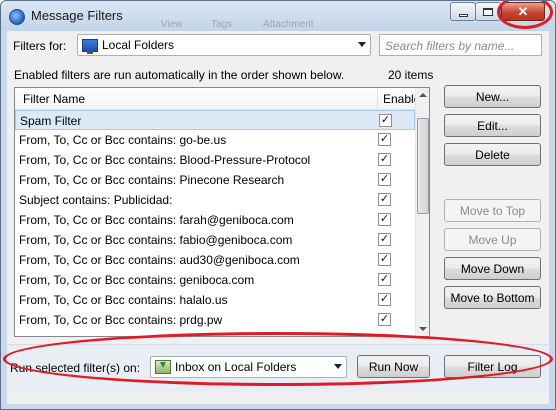 The width and height of the screenshot is (556, 410). Describe the element at coordinates (172, 24) in the screenshot. I see `background-ghost-text: View` at that location.